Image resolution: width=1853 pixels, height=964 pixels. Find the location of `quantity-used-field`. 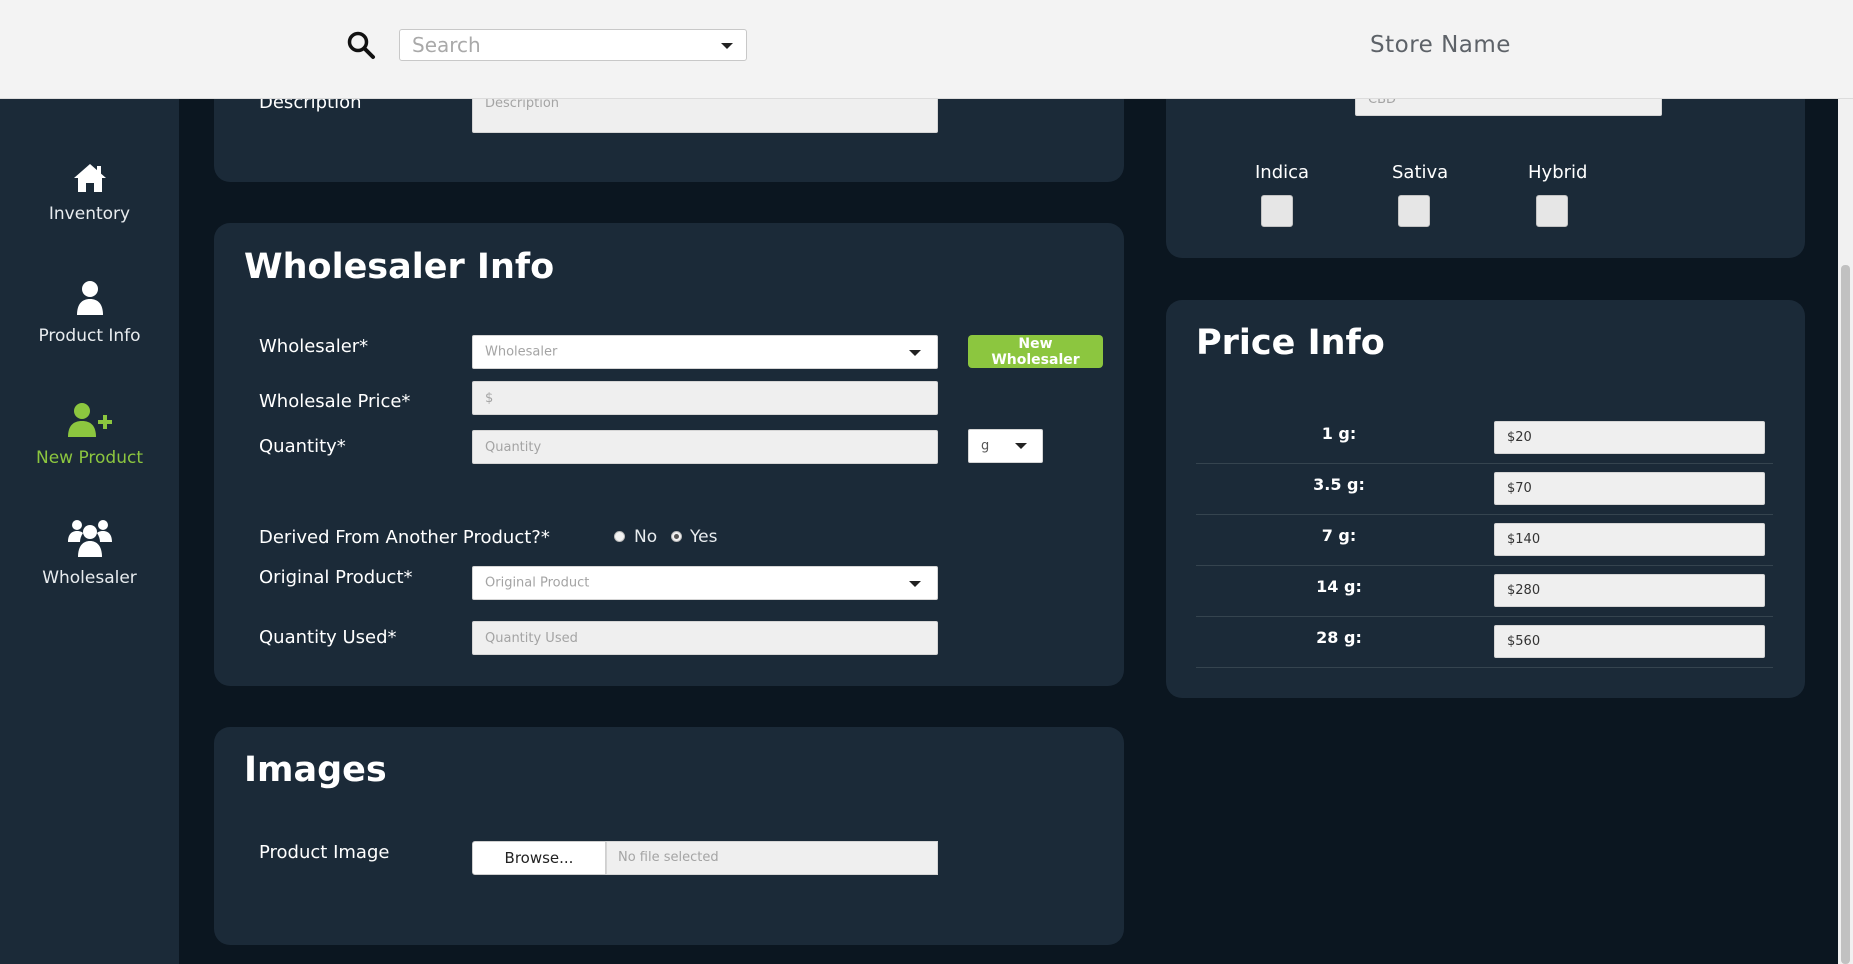

quantity-used-field is located at coordinates (705, 638).